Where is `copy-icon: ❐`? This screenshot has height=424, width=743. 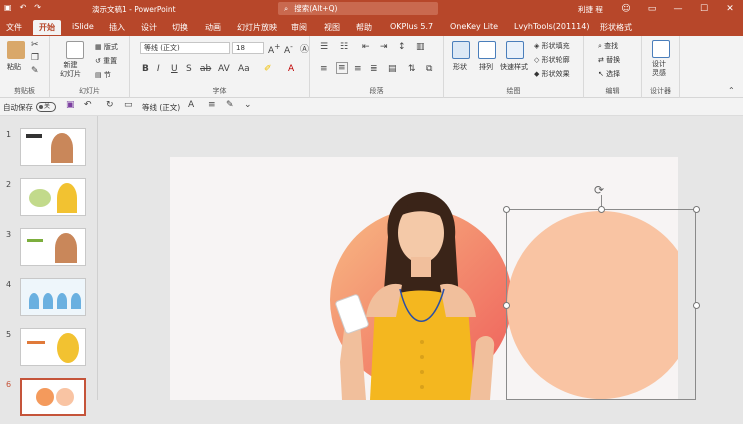 copy-icon: ❐ is located at coordinates (35, 58).